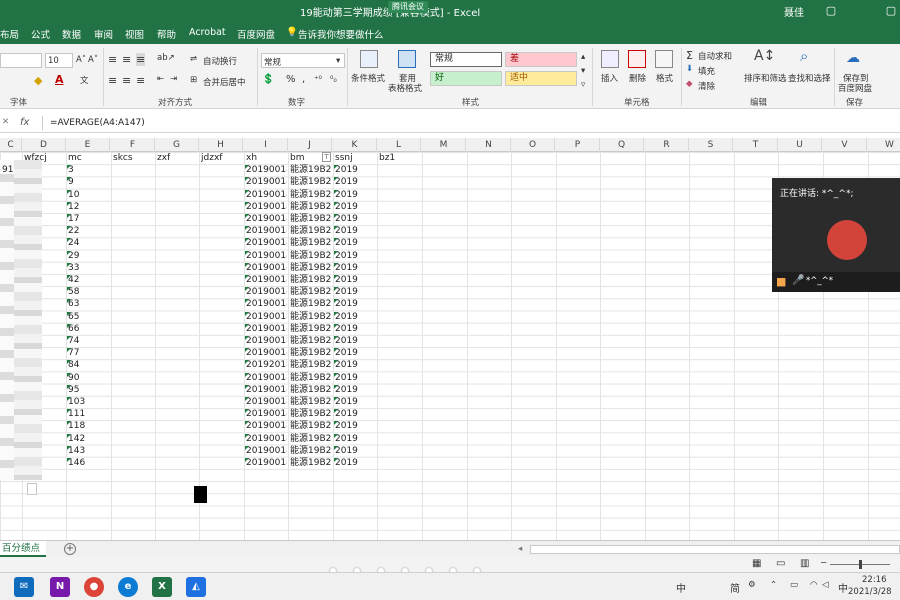 The width and height of the screenshot is (900, 600). I want to click on number-format-select: 常规 ▾, so click(303, 60).